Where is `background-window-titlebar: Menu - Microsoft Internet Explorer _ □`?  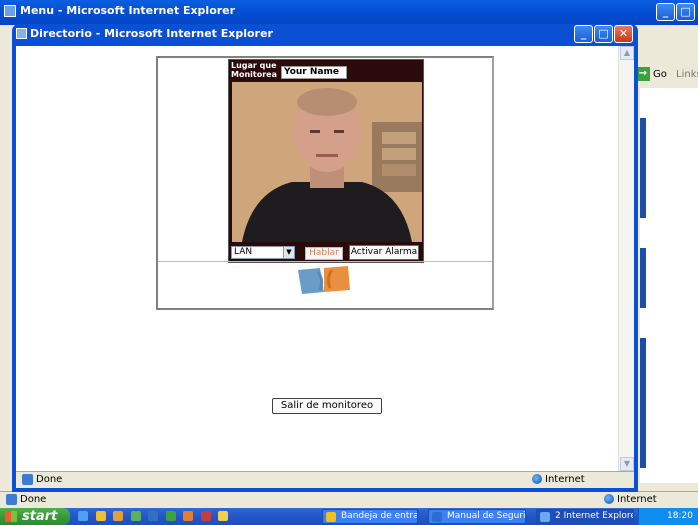 background-window-titlebar: Menu - Microsoft Internet Explorer _ □ is located at coordinates (349, 12).